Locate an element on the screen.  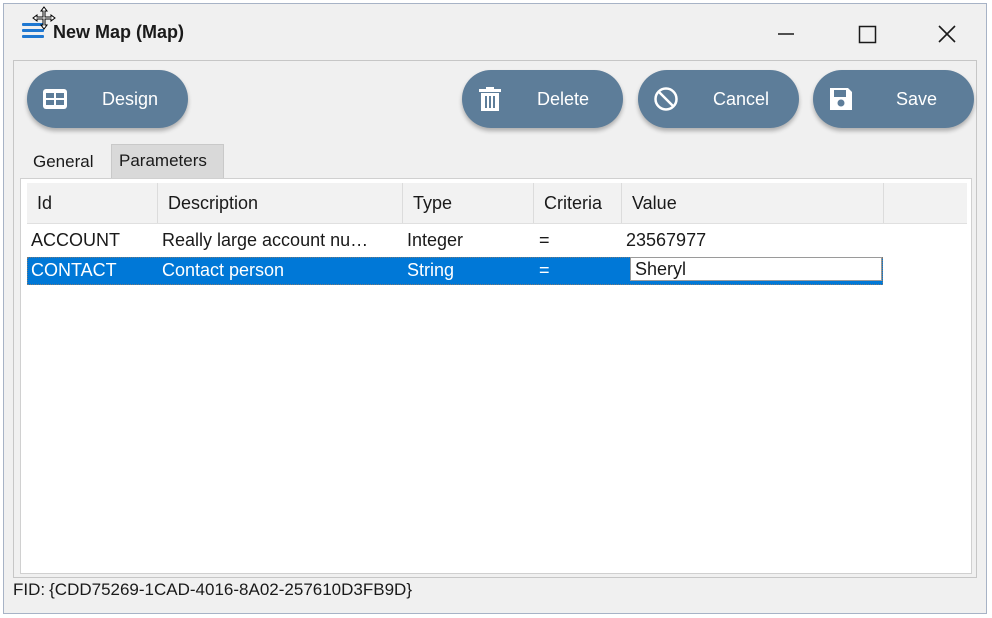
tab-general: General is located at coordinates (67, 161).